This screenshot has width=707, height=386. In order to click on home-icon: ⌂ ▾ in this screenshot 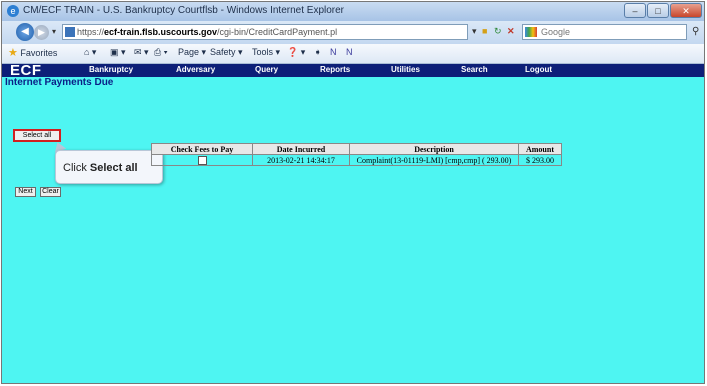, I will do `click(90, 52)`.